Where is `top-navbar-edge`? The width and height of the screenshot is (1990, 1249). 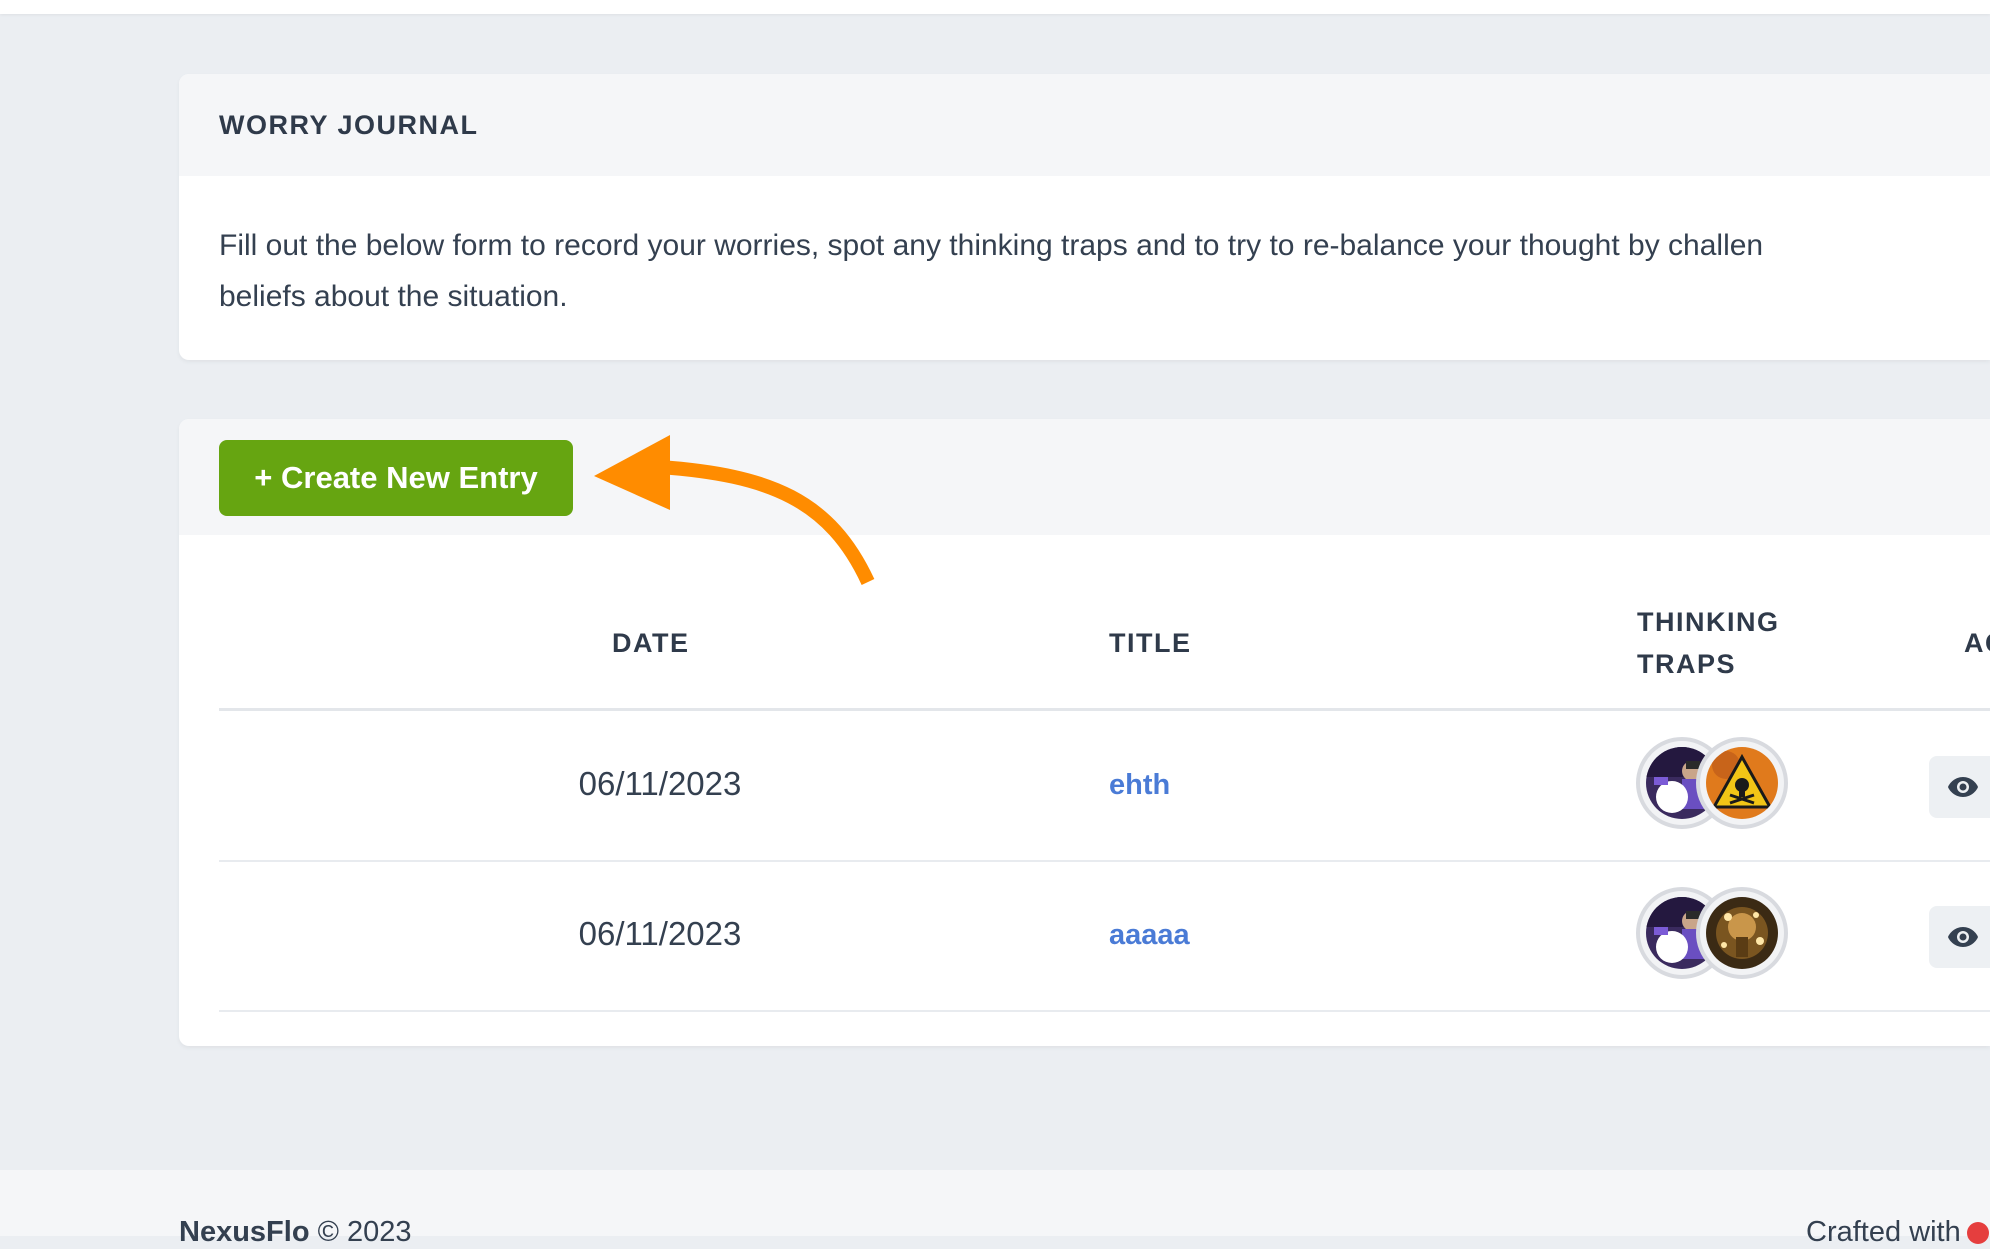 top-navbar-edge is located at coordinates (995, 7).